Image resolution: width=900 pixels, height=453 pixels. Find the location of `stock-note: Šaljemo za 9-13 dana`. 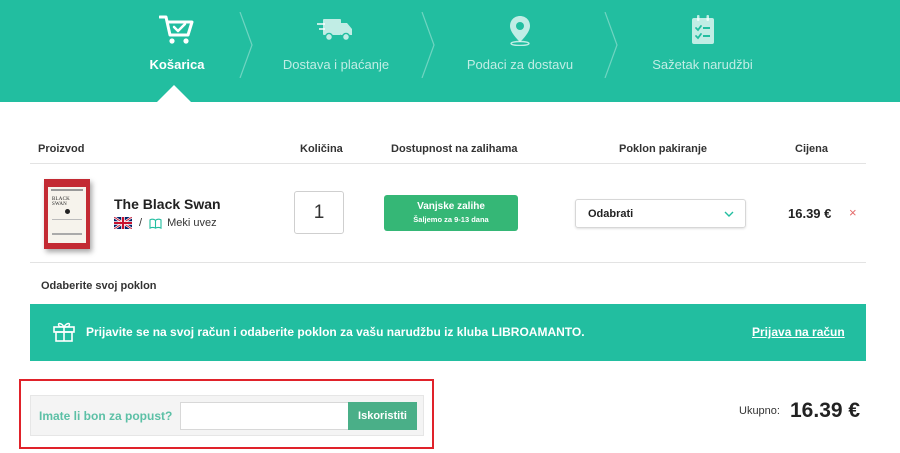

stock-note: Šaljemo za 9-13 dana is located at coordinates (451, 219).